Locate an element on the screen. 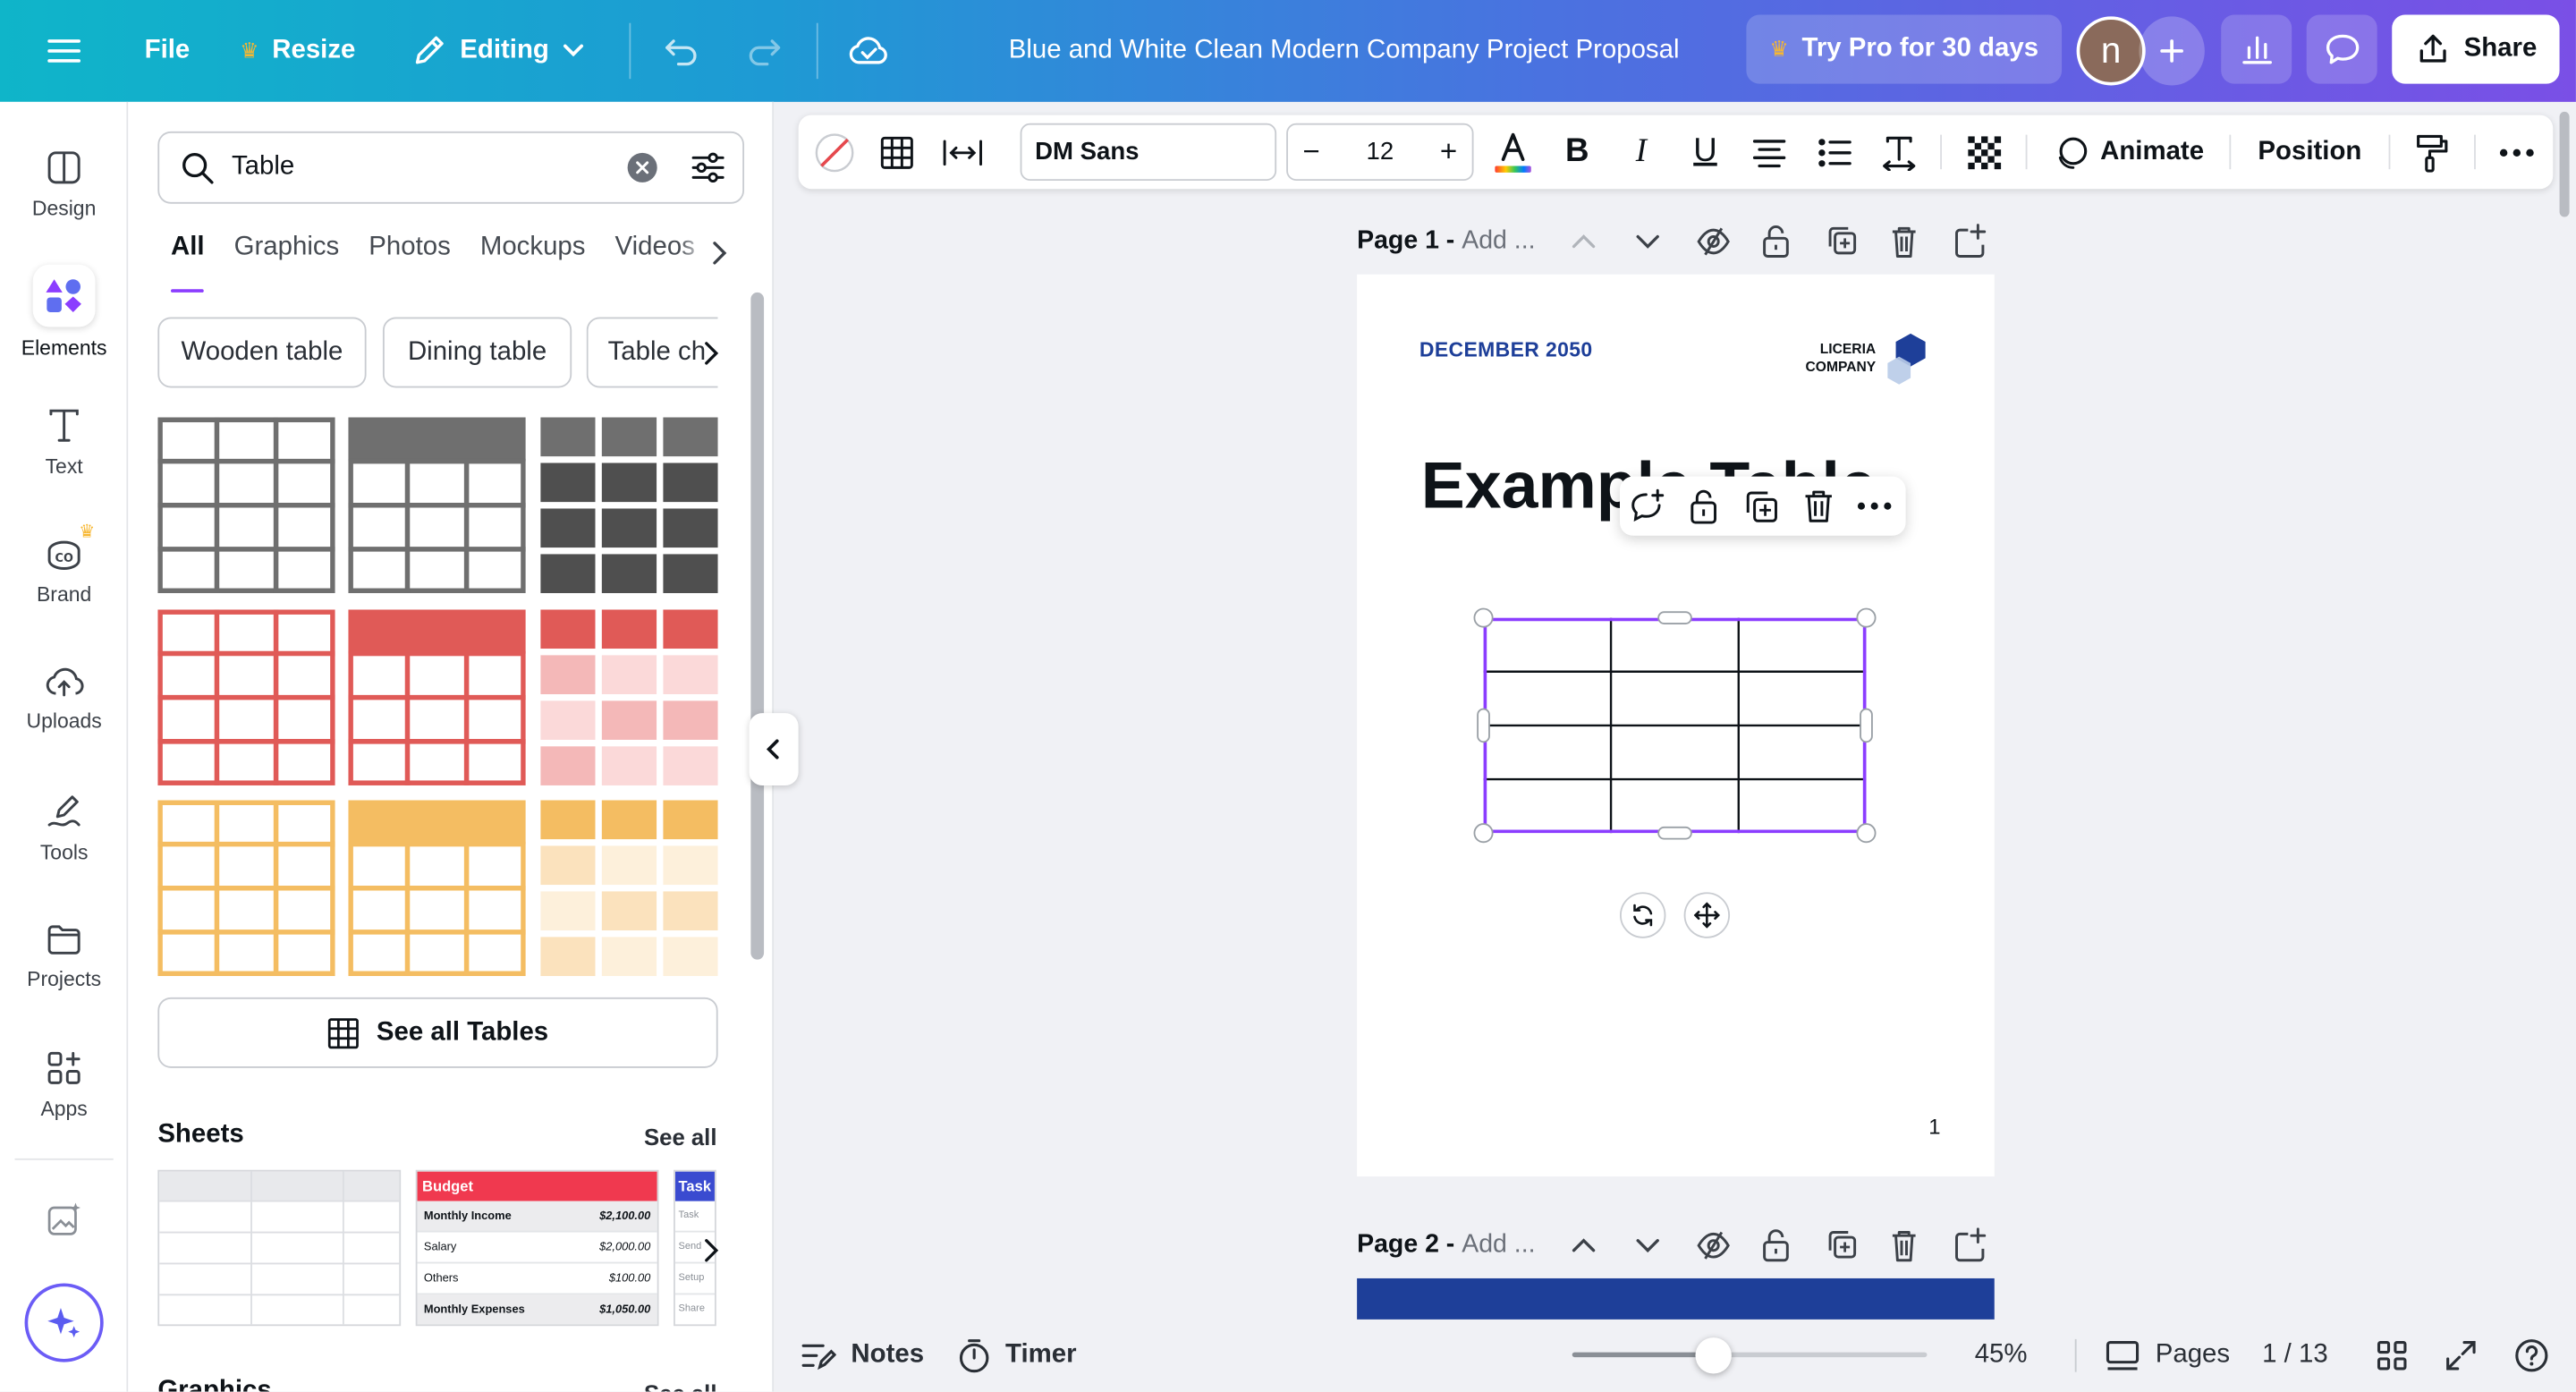 Image resolution: width=2576 pixels, height=1392 pixels. fullscreen-button is located at coordinates (2461, 1356).